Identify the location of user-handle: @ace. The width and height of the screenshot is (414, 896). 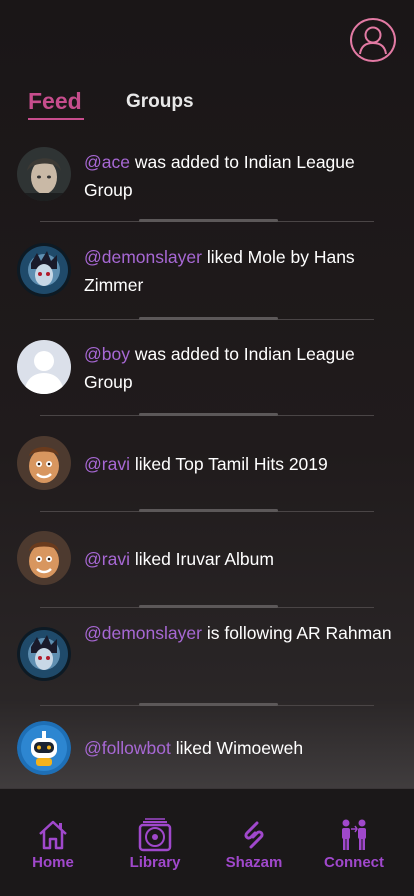
(107, 162).